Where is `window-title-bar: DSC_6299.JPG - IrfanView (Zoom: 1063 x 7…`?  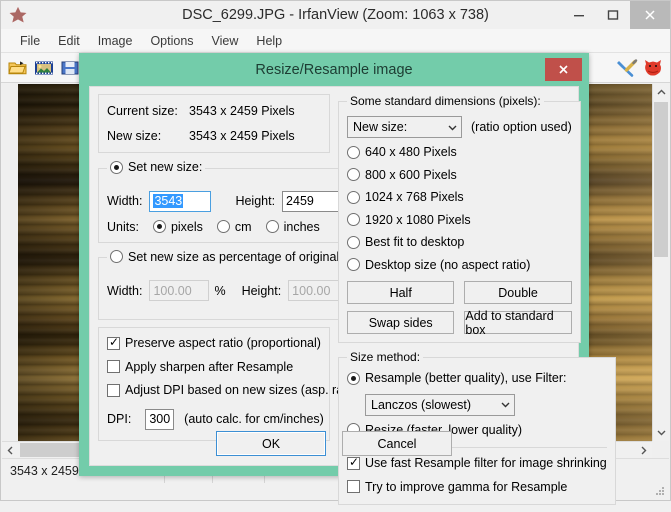
window-title-bar: DSC_6299.JPG - IrfanView (Zoom: 1063 x 7… is located at coordinates (335, 15).